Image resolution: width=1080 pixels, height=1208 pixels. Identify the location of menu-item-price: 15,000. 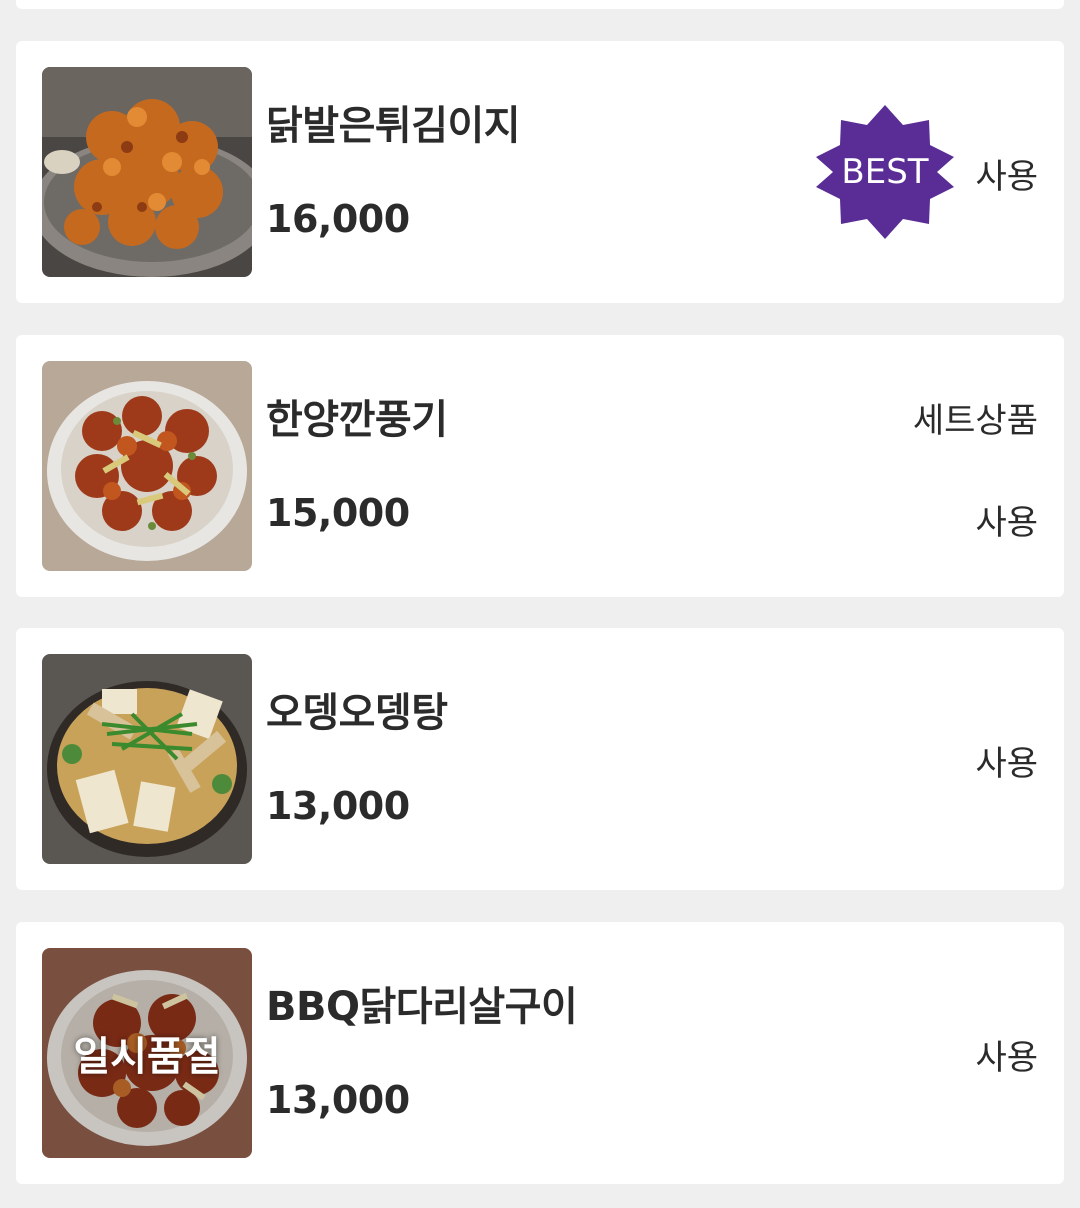
(338, 513).